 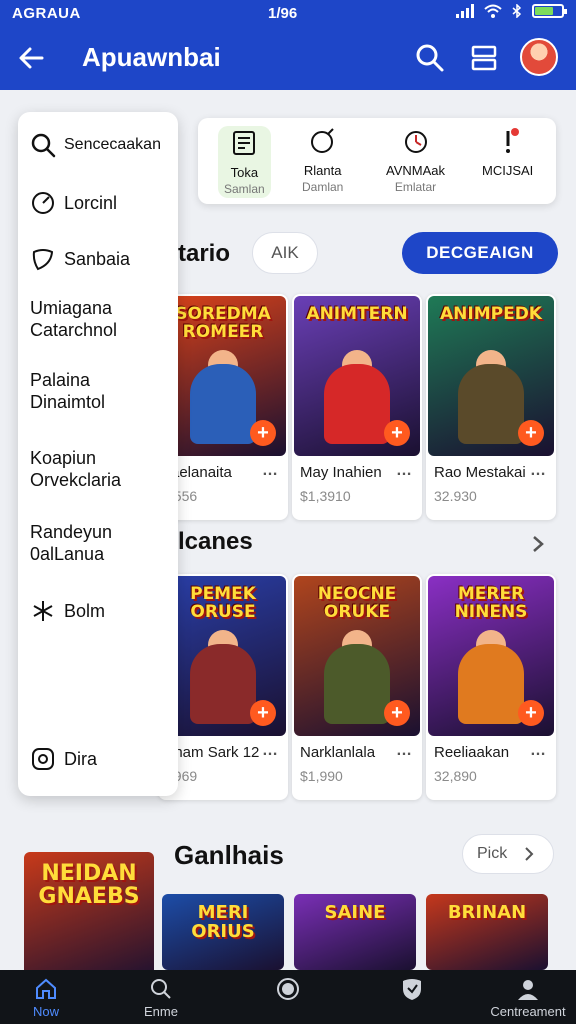 I want to click on profile-icon, so click(x=528, y=990).